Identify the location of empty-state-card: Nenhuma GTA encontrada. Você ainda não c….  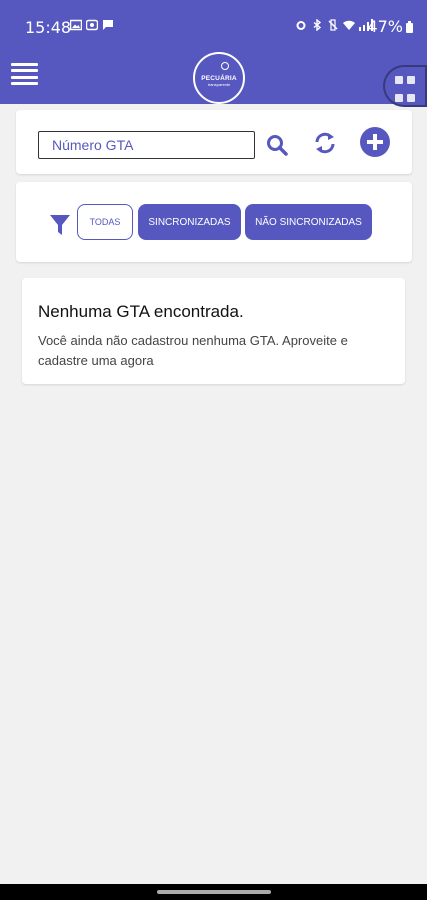
(213, 331).